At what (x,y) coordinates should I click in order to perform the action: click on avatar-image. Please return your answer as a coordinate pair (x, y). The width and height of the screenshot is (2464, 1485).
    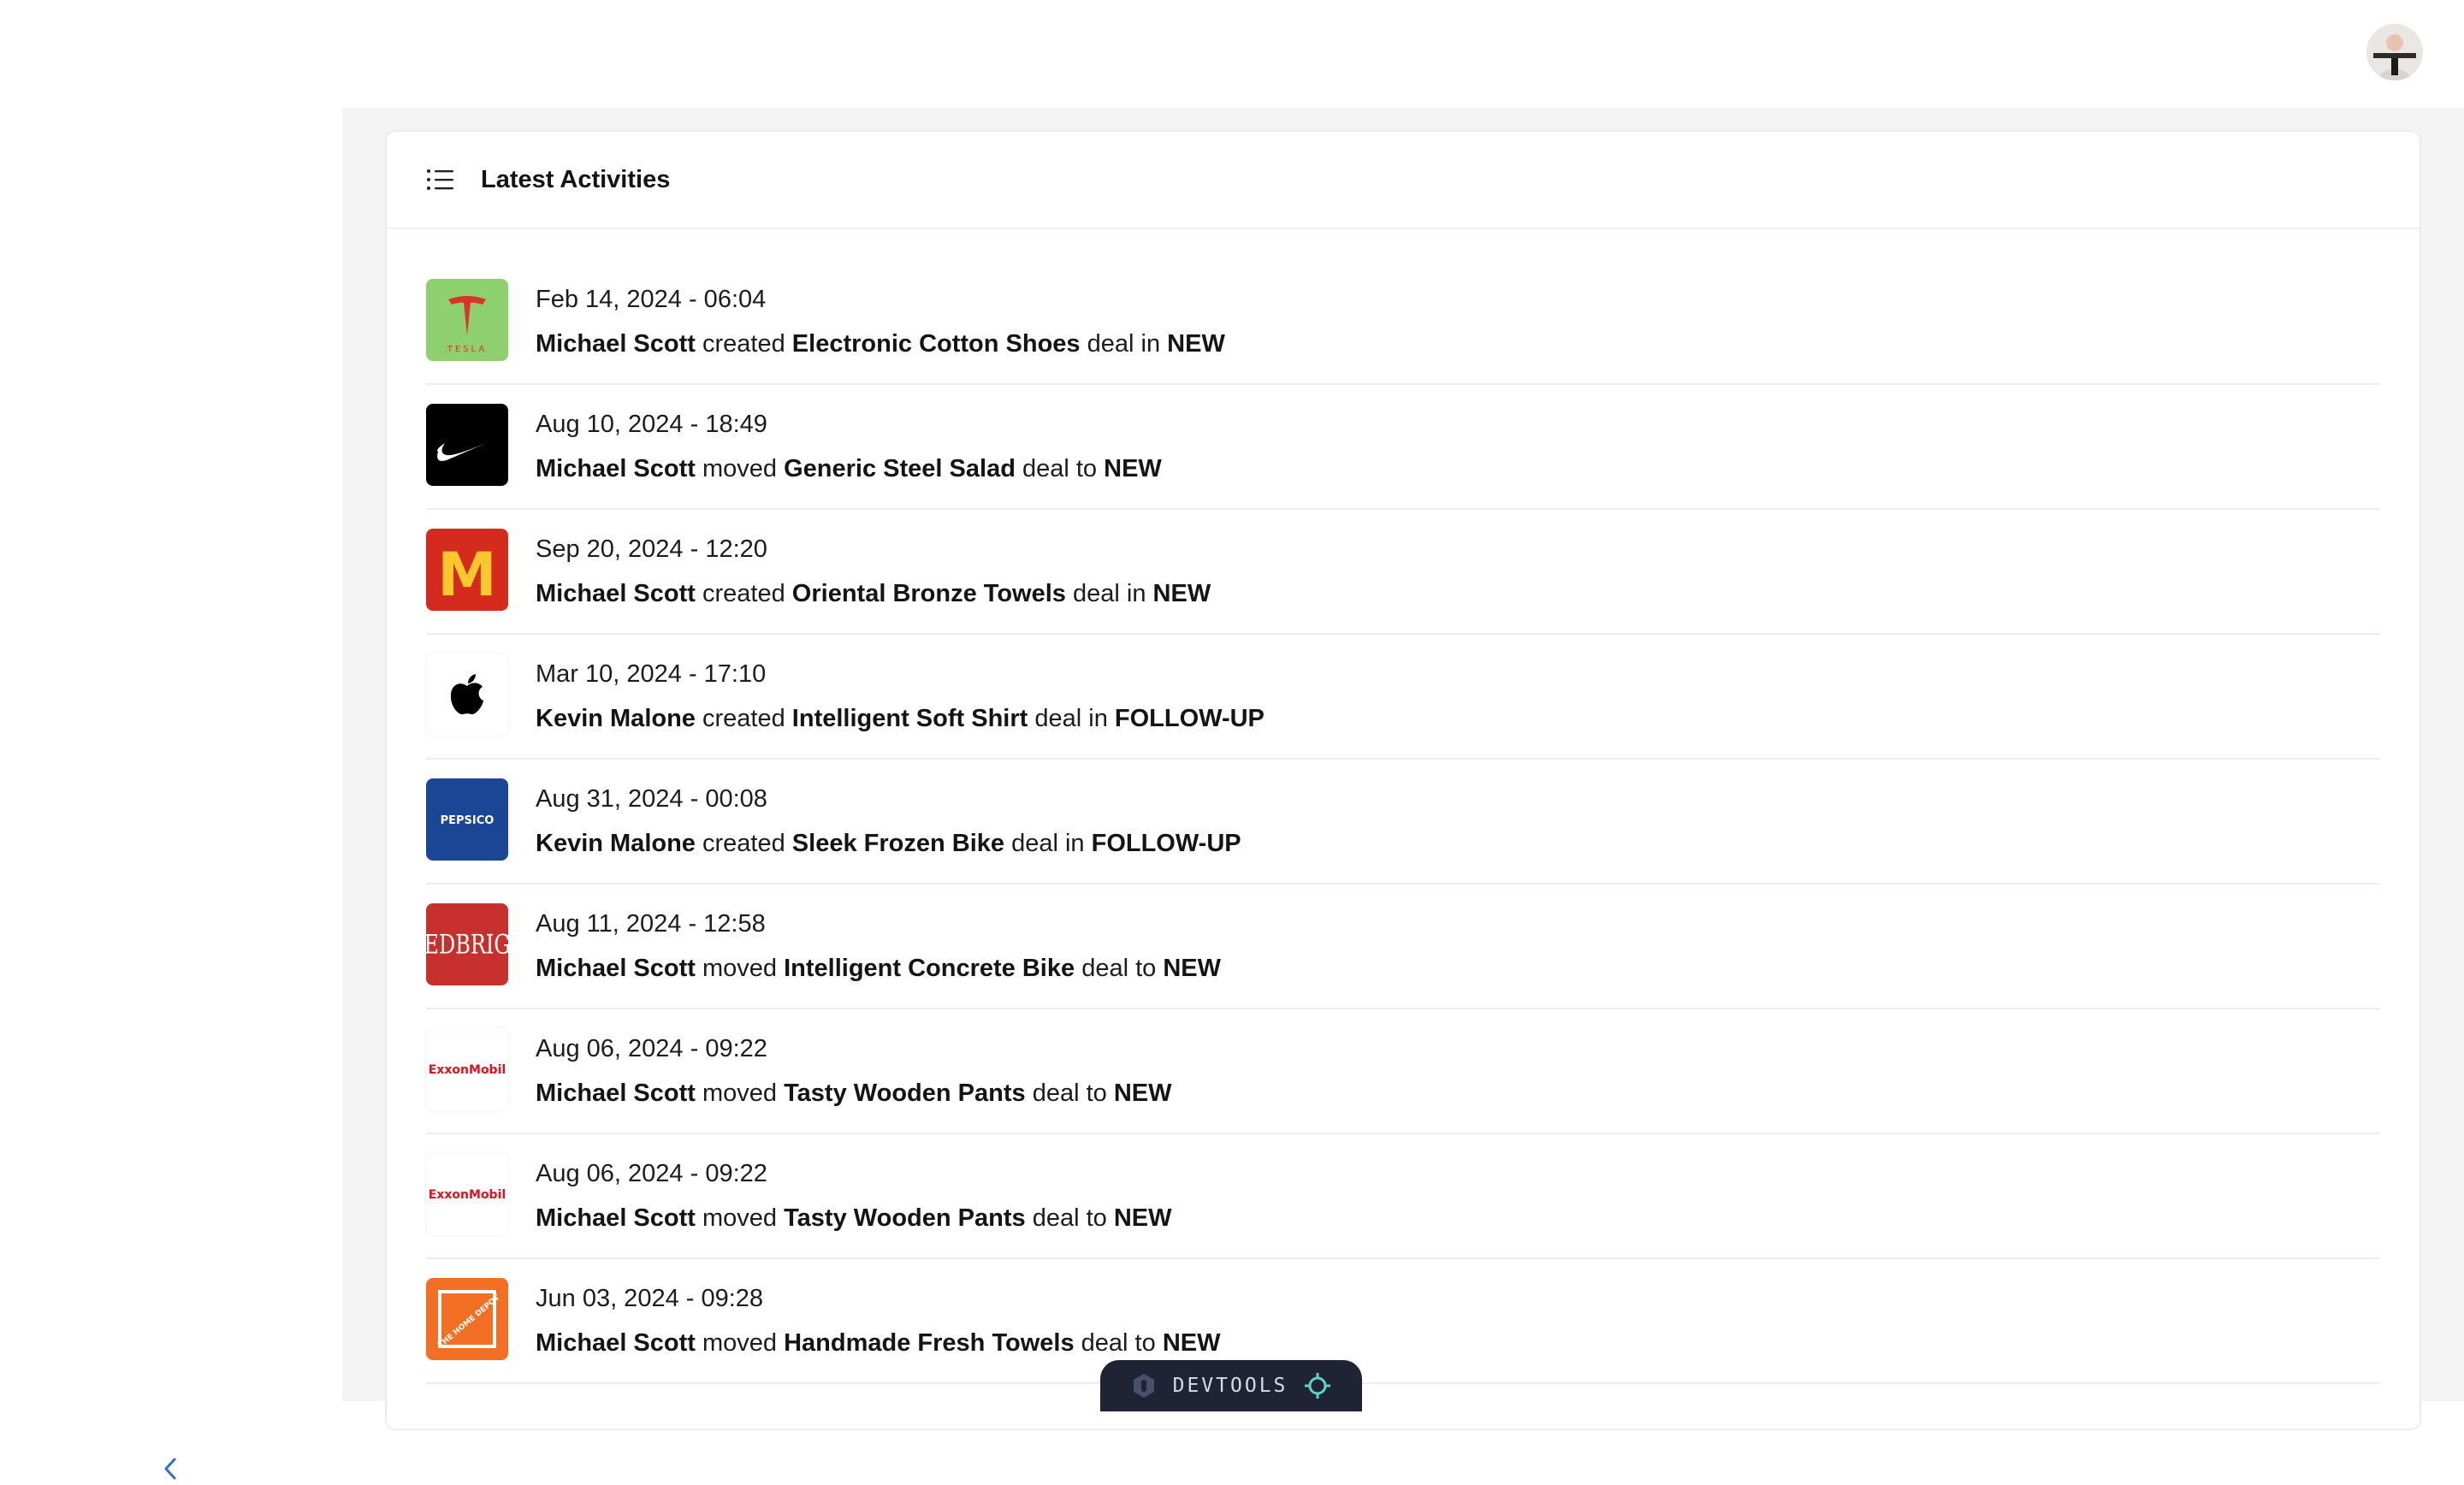
    Looking at the image, I should click on (2394, 52).